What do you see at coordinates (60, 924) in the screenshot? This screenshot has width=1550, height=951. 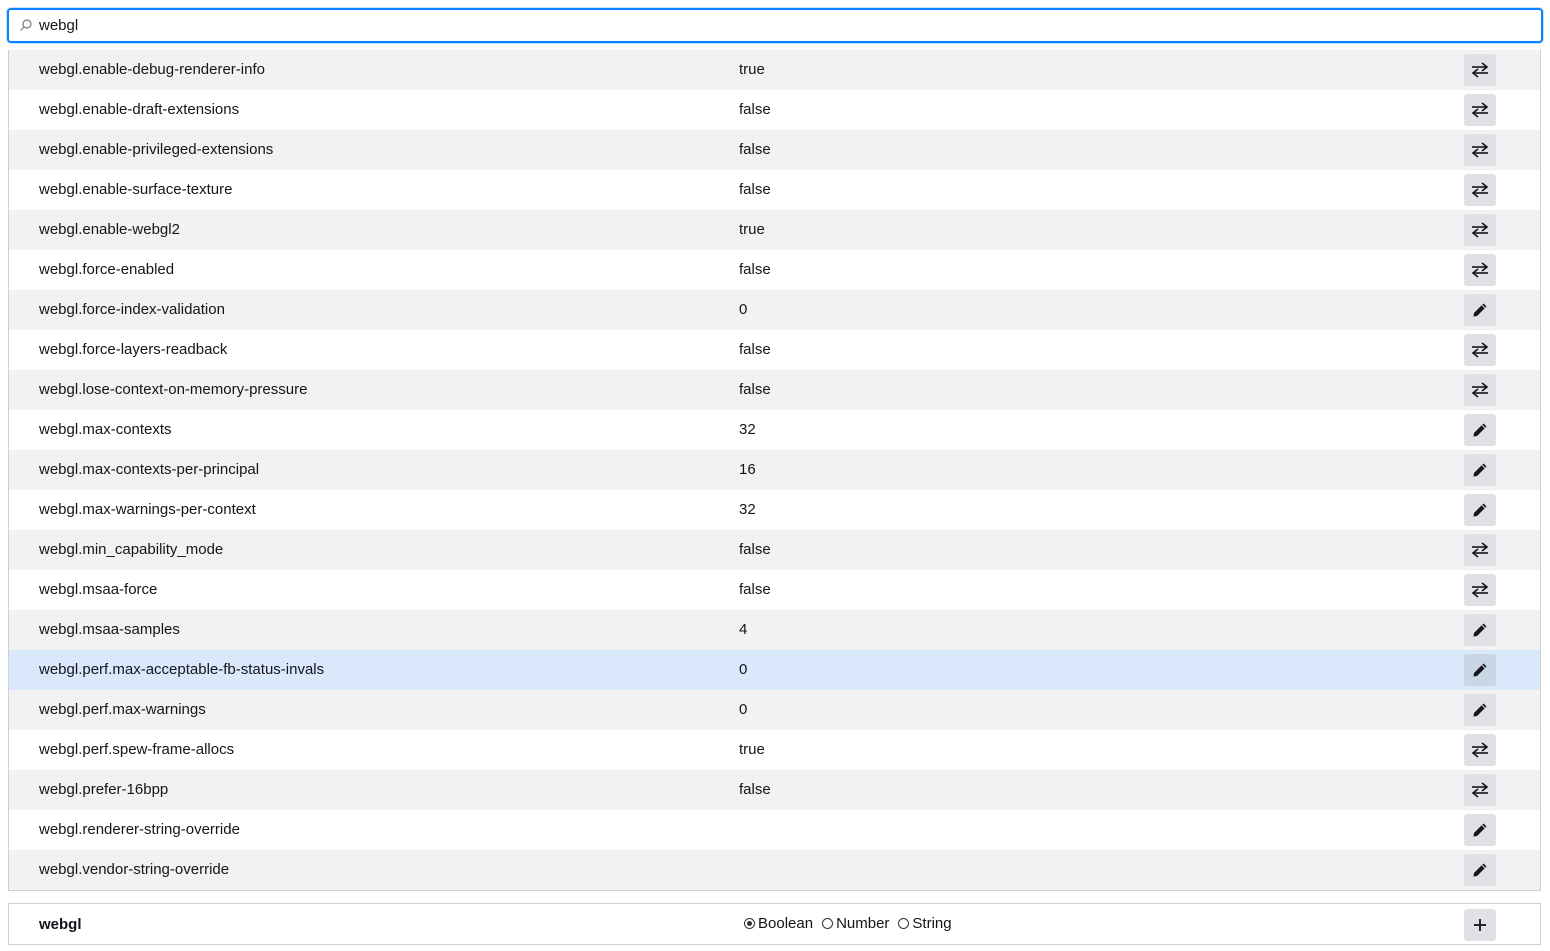 I see `new-preference-name: webgl` at bounding box center [60, 924].